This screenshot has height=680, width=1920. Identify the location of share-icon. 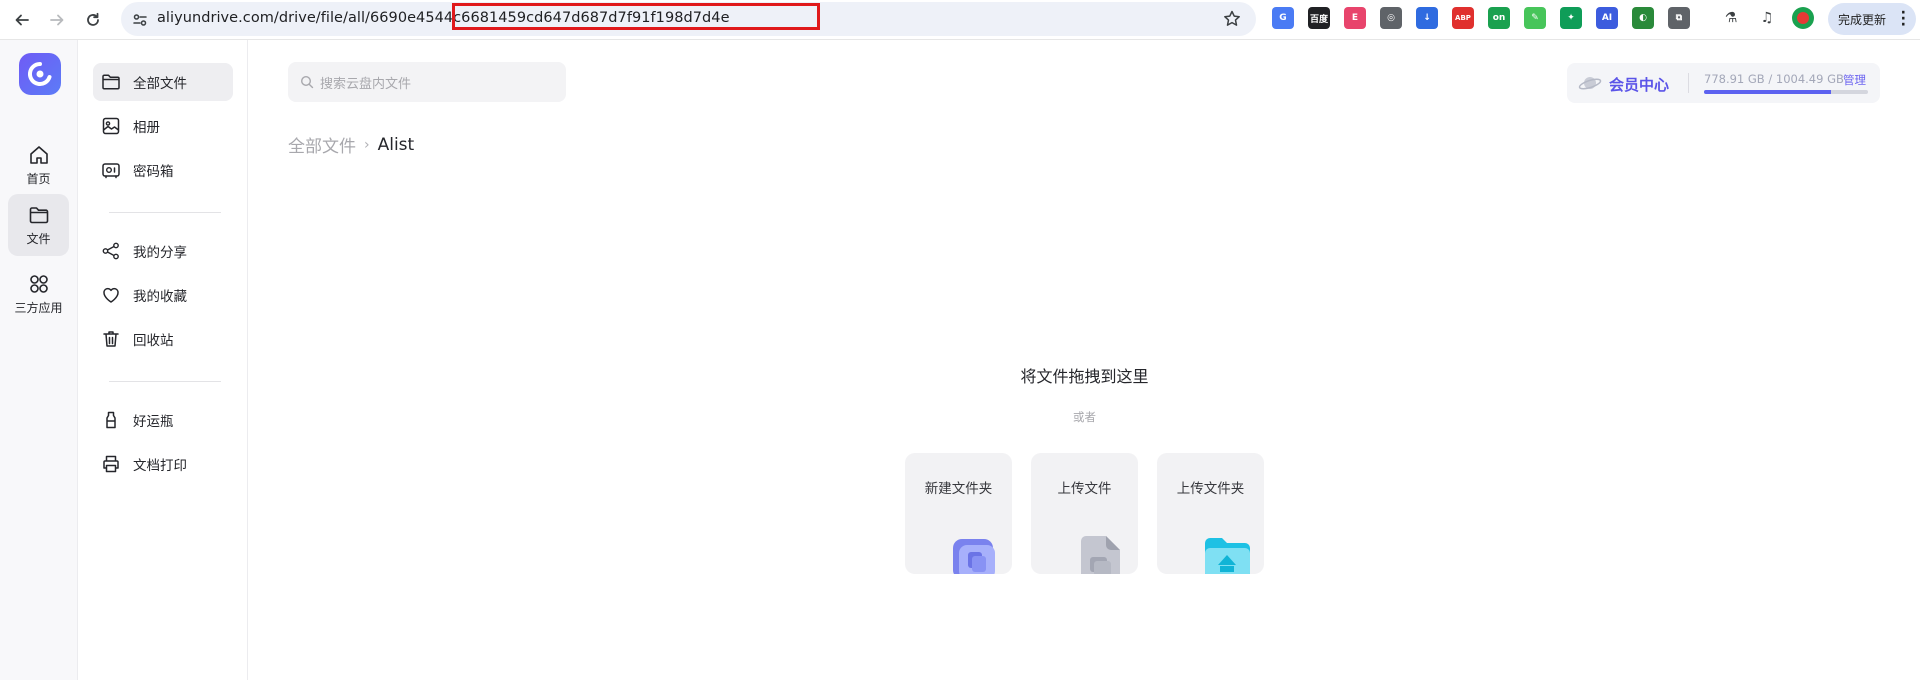
(110, 251).